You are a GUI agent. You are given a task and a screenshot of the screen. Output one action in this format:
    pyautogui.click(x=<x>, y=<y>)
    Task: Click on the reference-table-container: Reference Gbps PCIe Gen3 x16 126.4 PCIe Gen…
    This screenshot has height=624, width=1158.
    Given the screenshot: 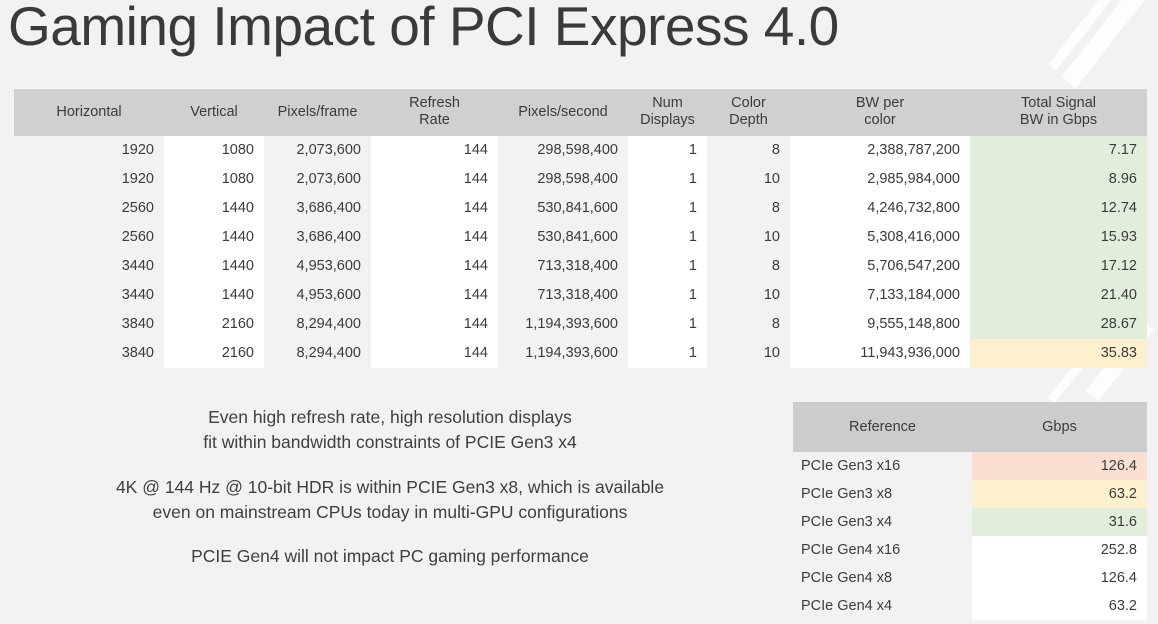 What is the action you would take?
    pyautogui.click(x=970, y=511)
    